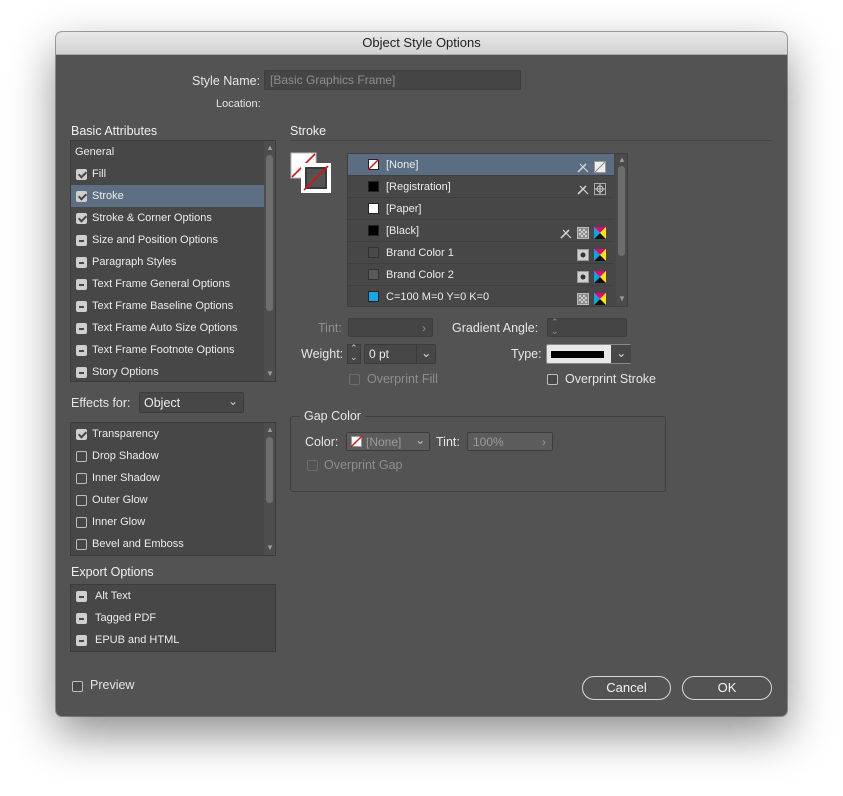 The height and width of the screenshot is (796, 843). I want to click on gap-tint-input: 100% ›, so click(510, 441).